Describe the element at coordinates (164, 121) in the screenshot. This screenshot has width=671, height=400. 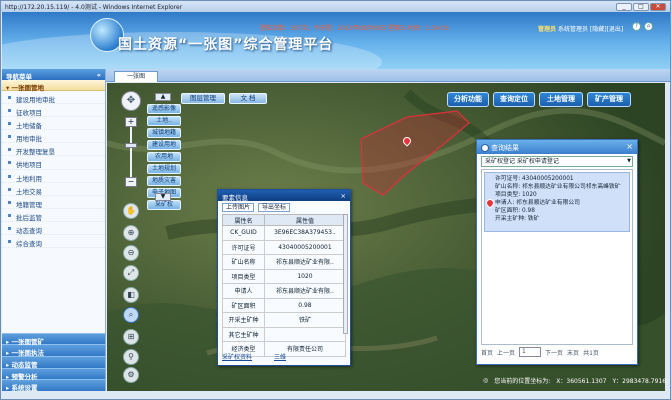
I see `layer-button: 土地..` at that location.